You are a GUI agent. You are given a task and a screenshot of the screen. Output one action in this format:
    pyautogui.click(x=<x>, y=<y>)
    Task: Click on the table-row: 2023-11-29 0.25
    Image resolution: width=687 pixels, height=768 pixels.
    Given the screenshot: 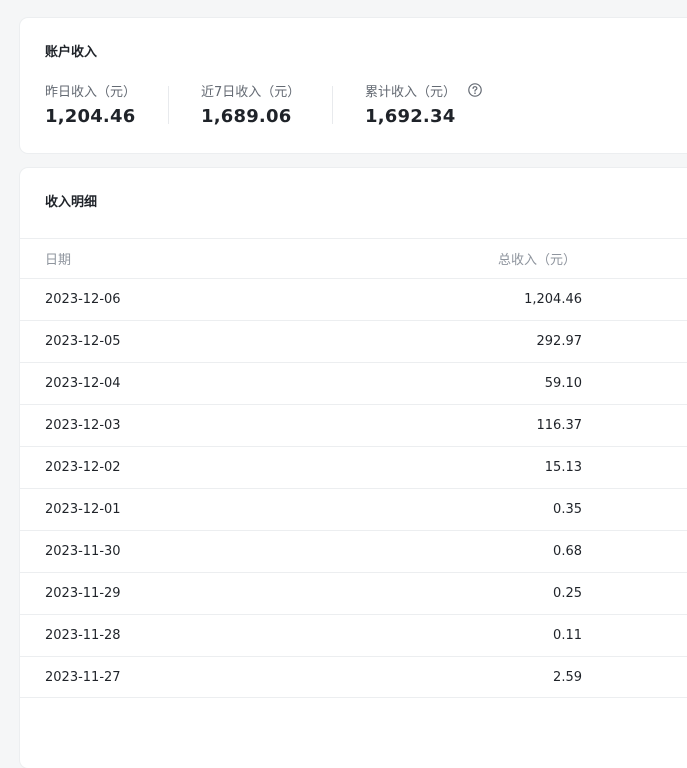 What is the action you would take?
    pyautogui.click(x=353, y=593)
    